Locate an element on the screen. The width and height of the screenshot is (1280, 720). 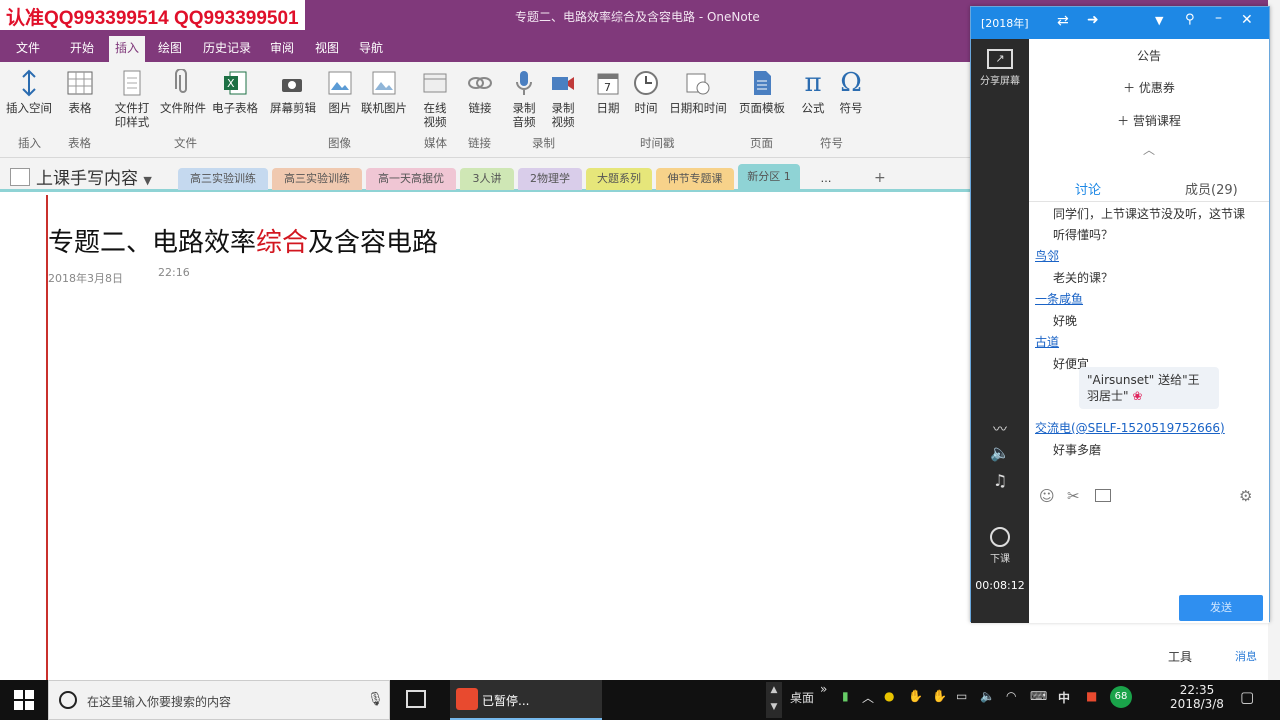
network-icon: ◠ is located at coordinates (1011, 696).